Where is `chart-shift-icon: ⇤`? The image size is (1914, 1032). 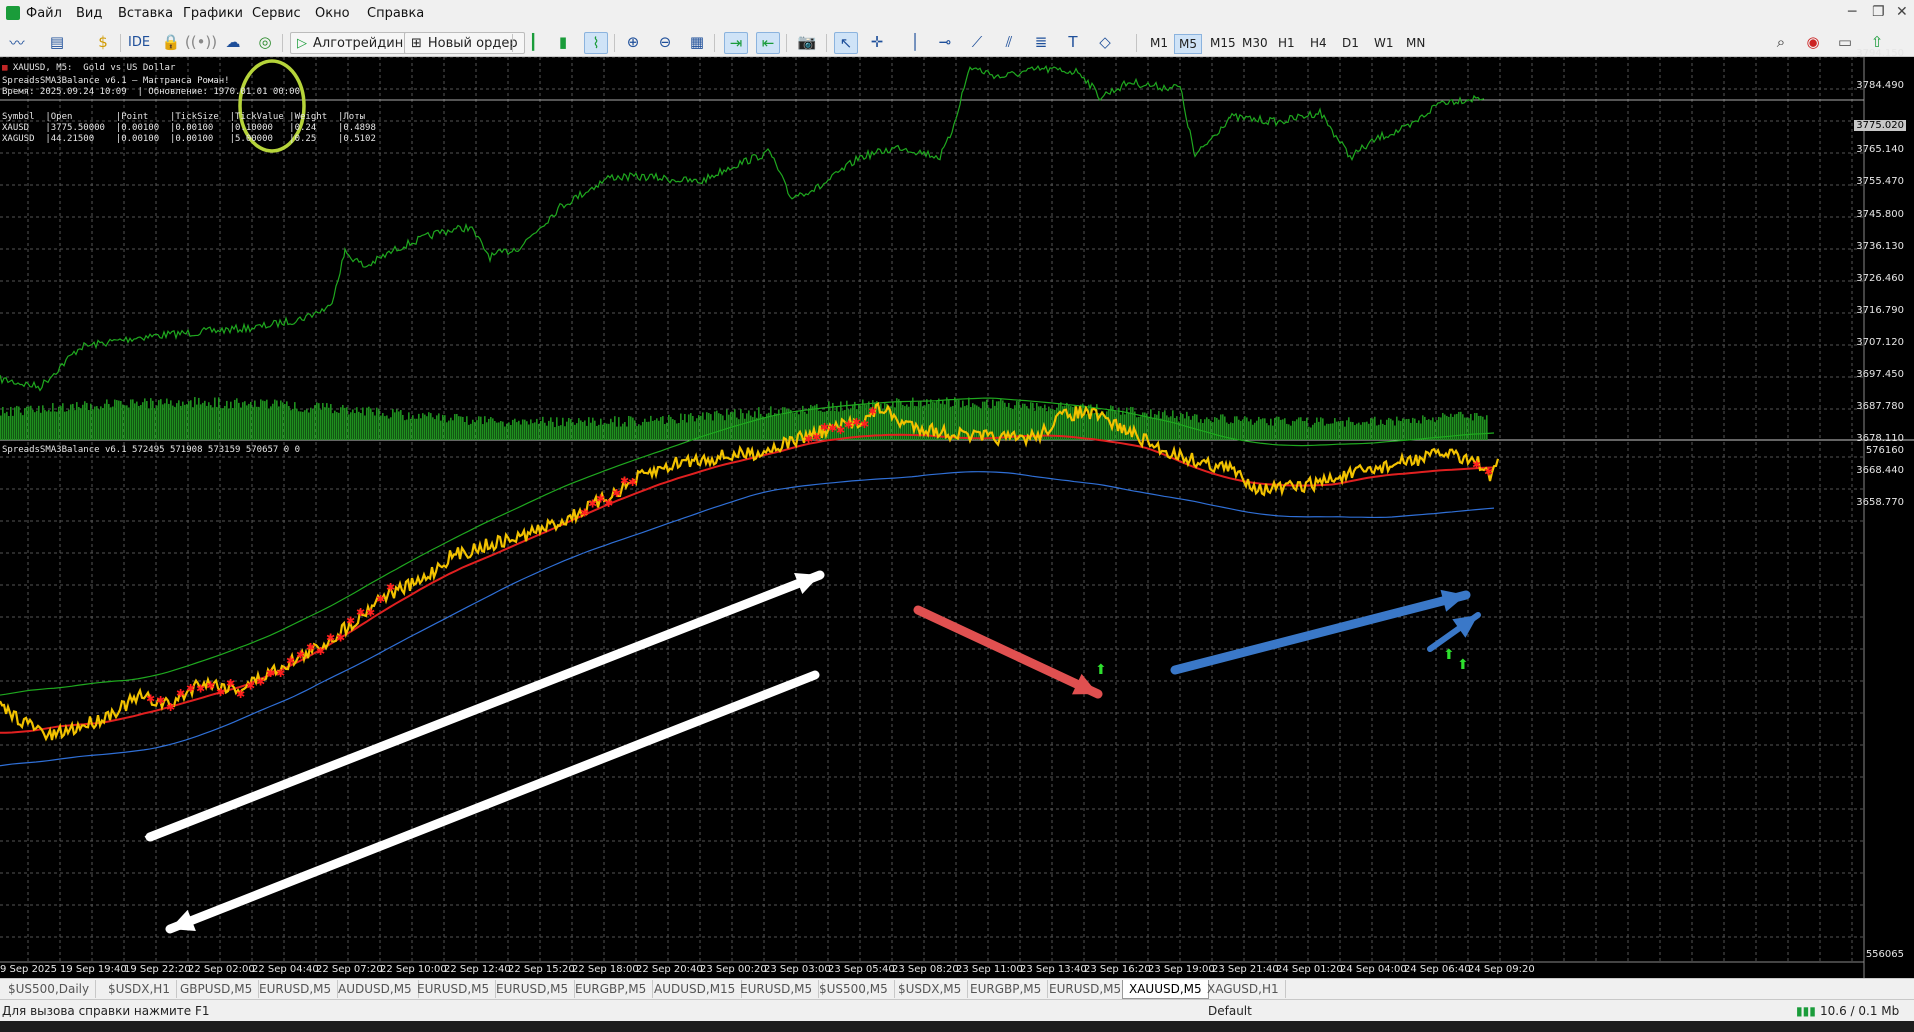
chart-shift-icon: ⇤ is located at coordinates (768, 43).